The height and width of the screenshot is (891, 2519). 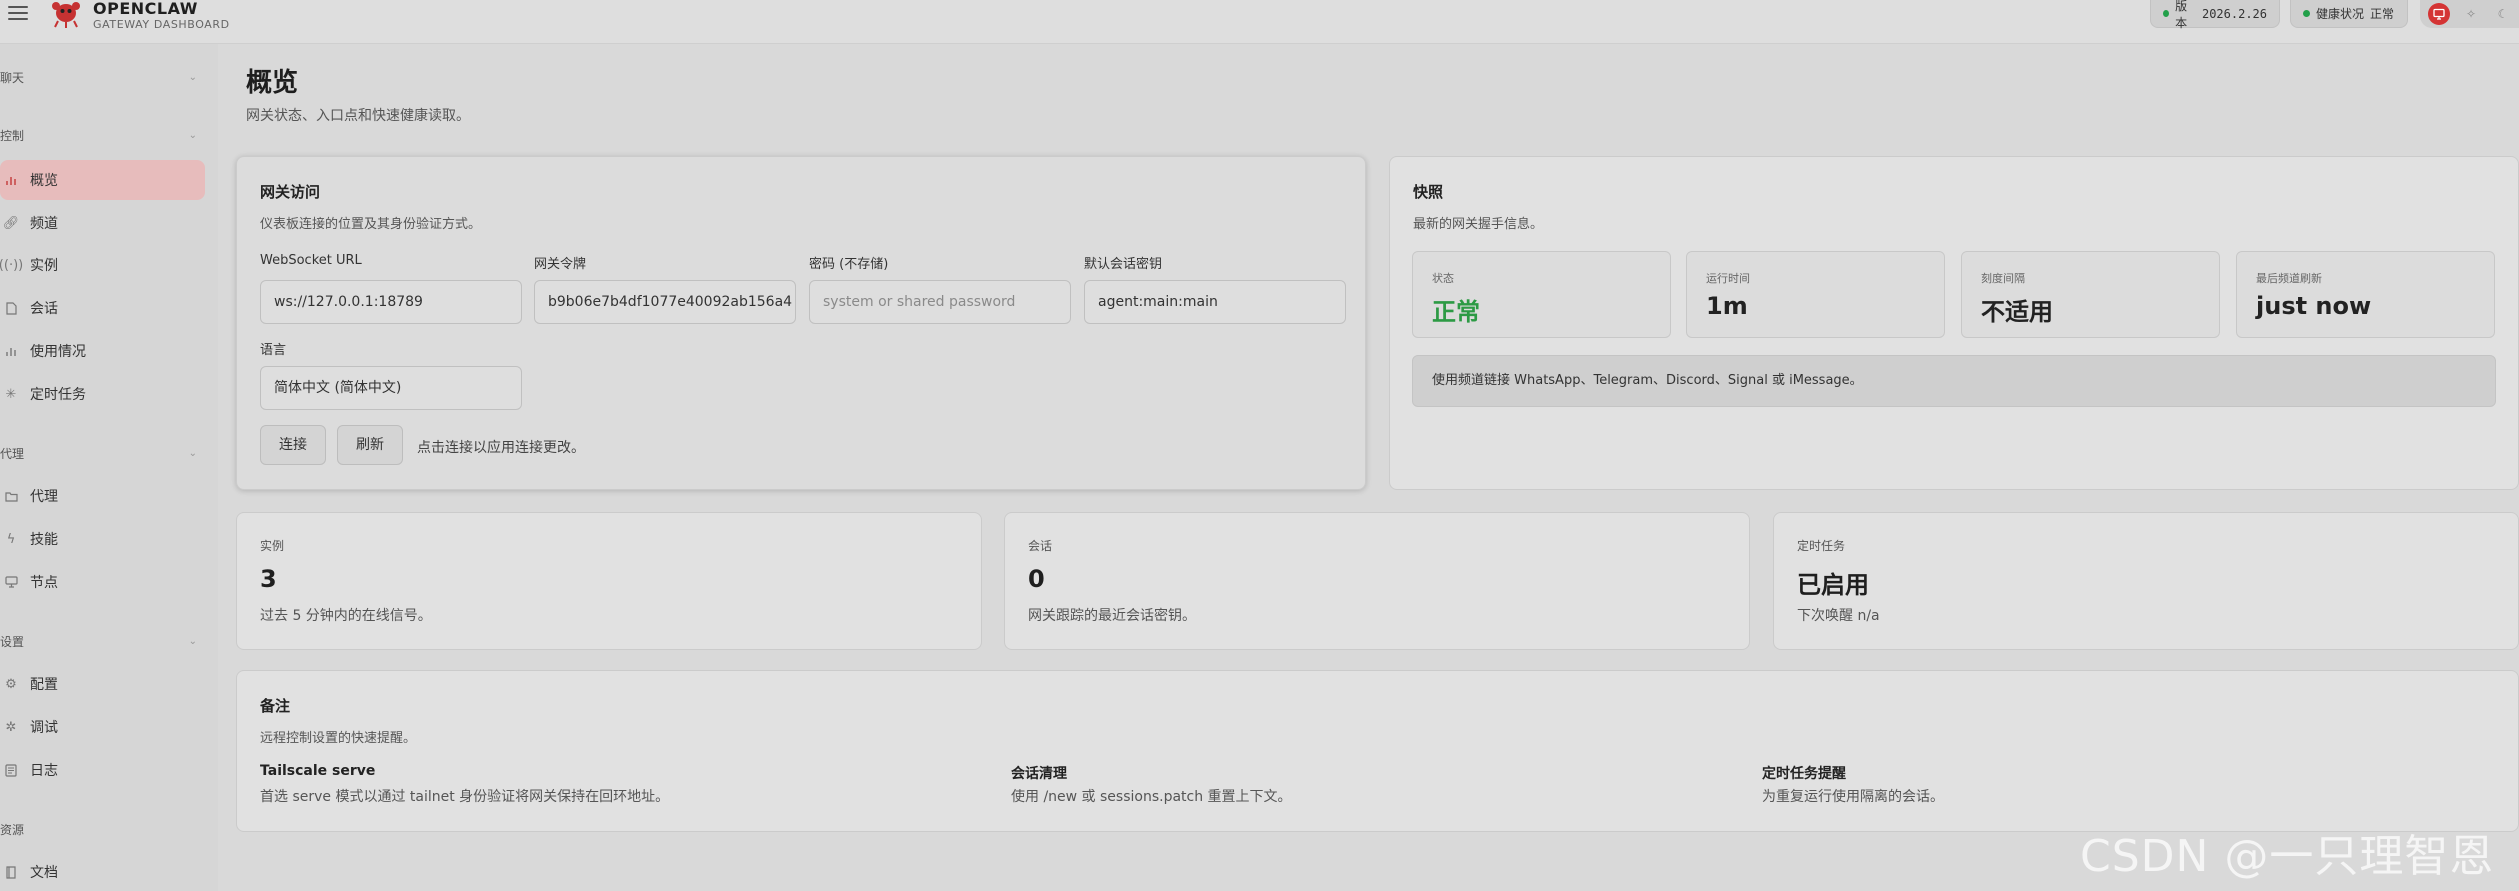 I want to click on link-icon: 🔗︎, so click(x=11, y=223).